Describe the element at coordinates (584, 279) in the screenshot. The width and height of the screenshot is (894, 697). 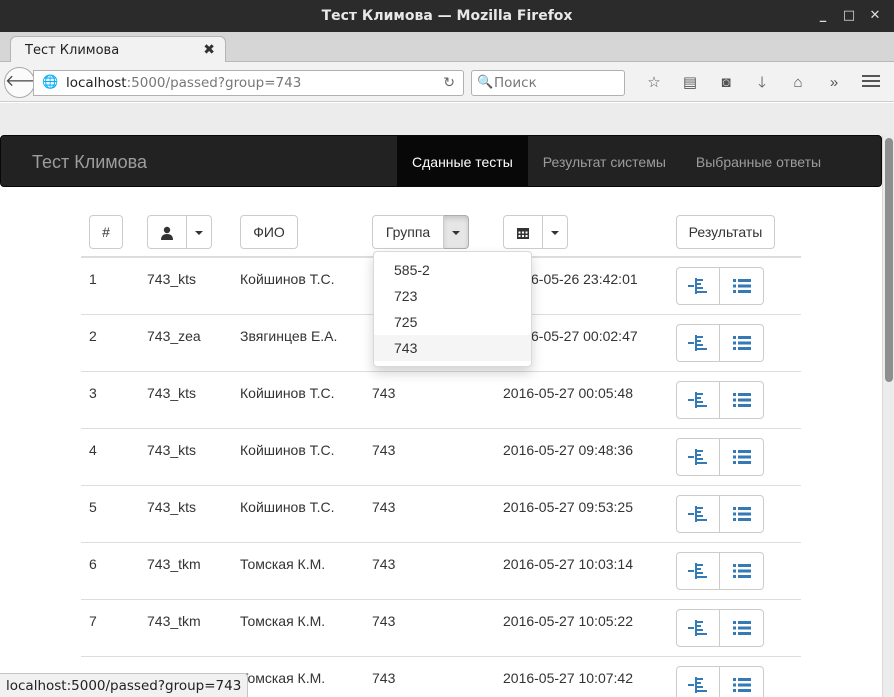
I see `row-date: 6-05-26 23:42:01` at that location.